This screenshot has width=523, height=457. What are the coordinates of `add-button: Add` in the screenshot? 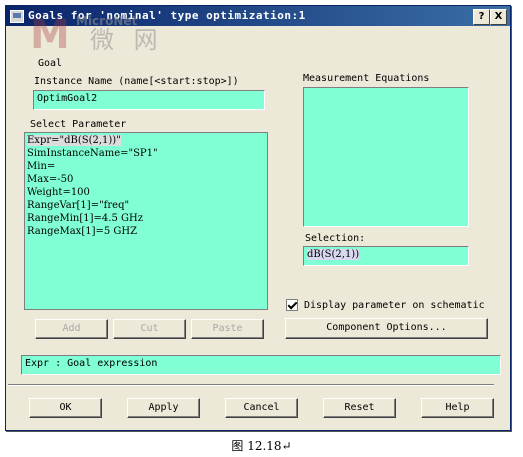 It's located at (71, 329).